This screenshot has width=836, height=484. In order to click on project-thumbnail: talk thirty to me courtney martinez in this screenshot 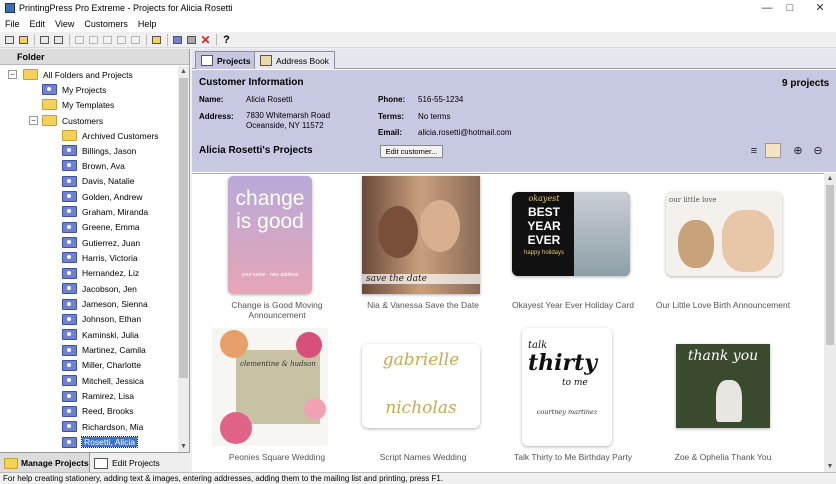, I will do `click(567, 387)`.